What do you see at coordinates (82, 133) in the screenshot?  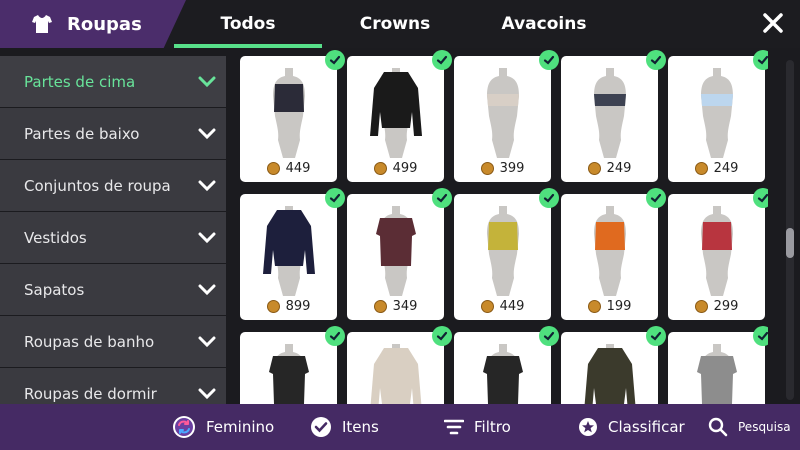 I see `sidebar-item-label: Partes de baixo` at bounding box center [82, 133].